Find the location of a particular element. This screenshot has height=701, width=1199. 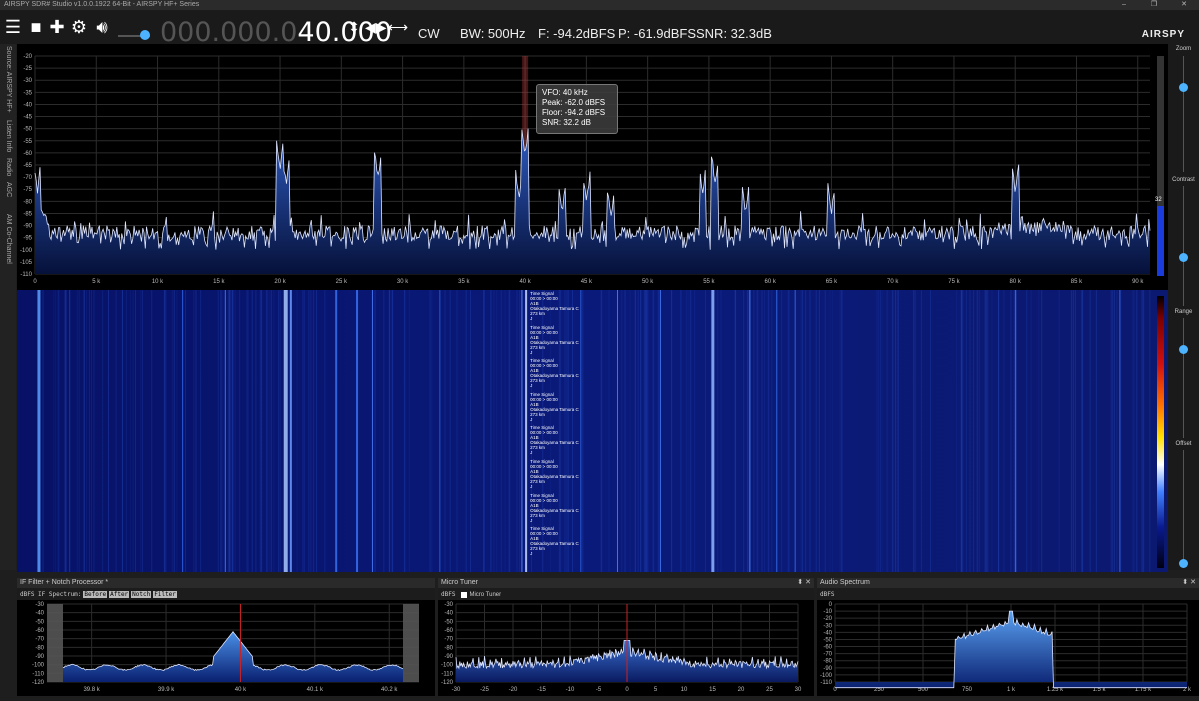

offset-slider-knob is located at coordinates (1183, 564).